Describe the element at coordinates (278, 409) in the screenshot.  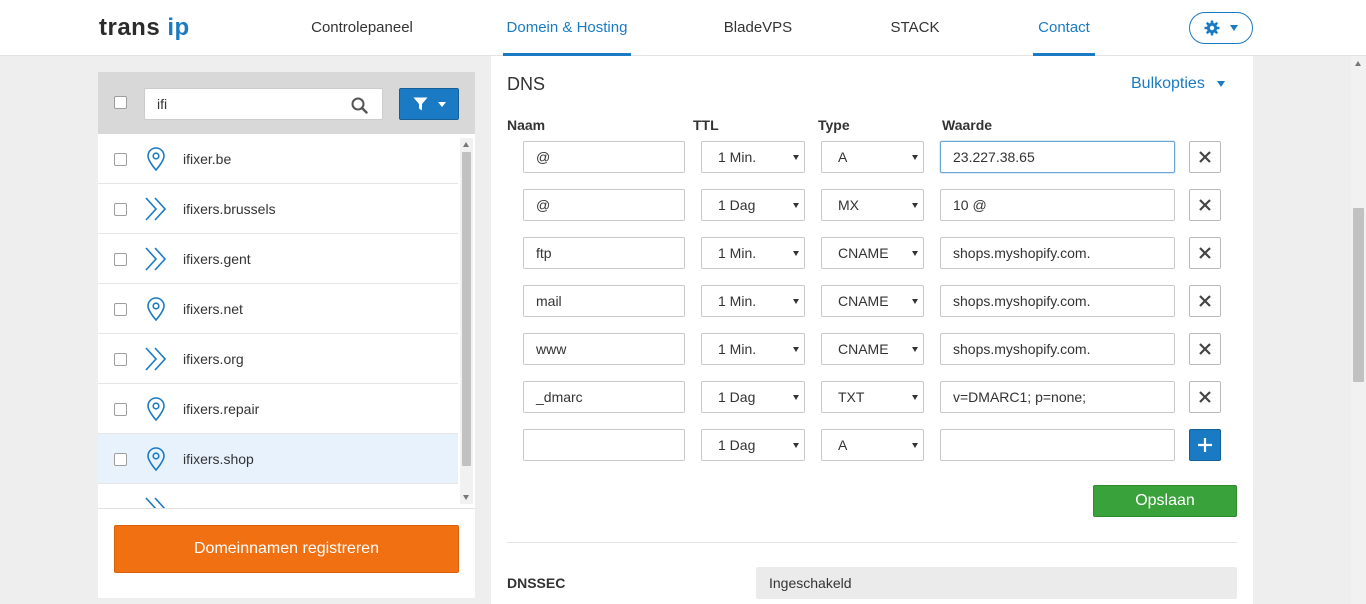
I see `domain-row: ifixers.repair` at that location.